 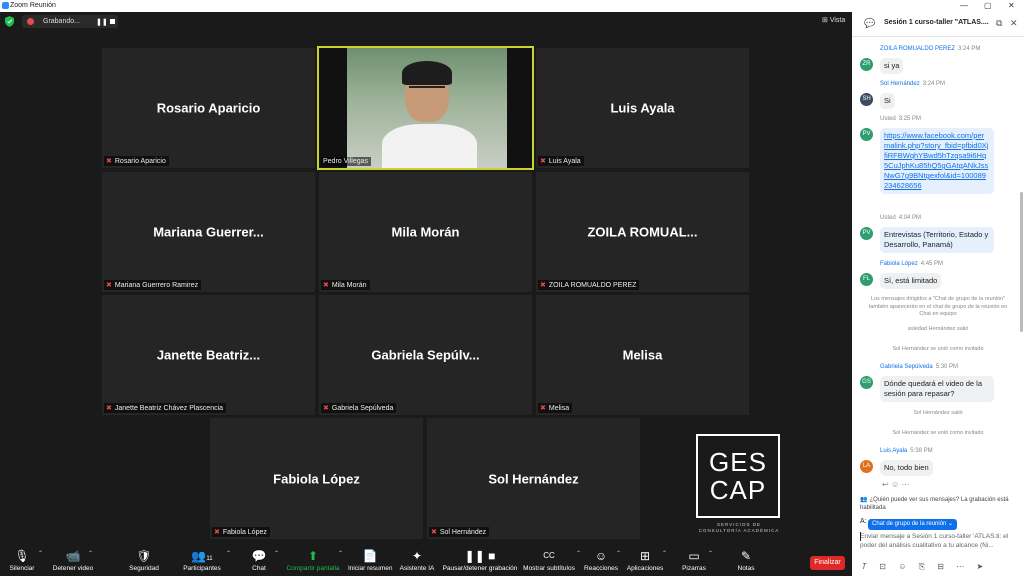 I want to click on captions-button: CC Mostrar subtítulos ⌃, so click(x=551, y=558).